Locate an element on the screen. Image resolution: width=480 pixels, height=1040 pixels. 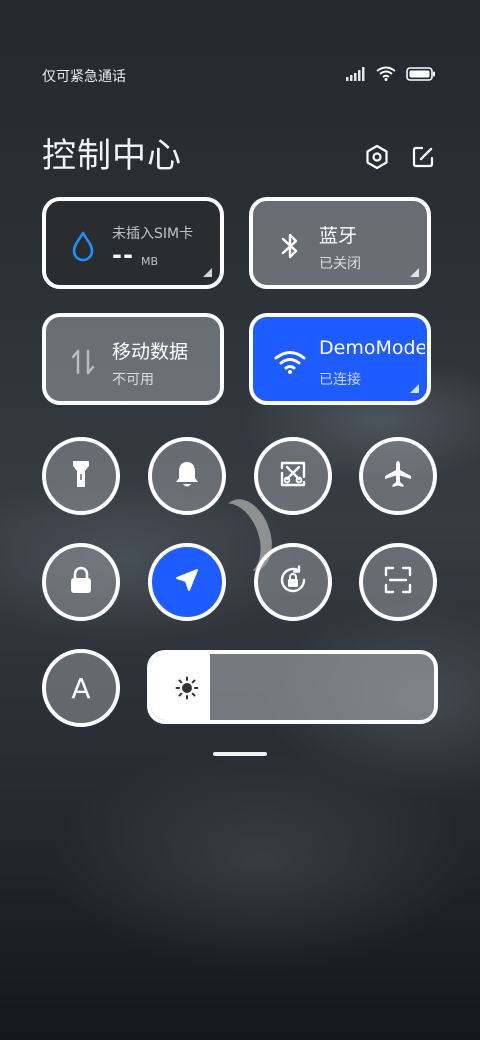
rotation-lock-toggle is located at coordinates (293, 582).